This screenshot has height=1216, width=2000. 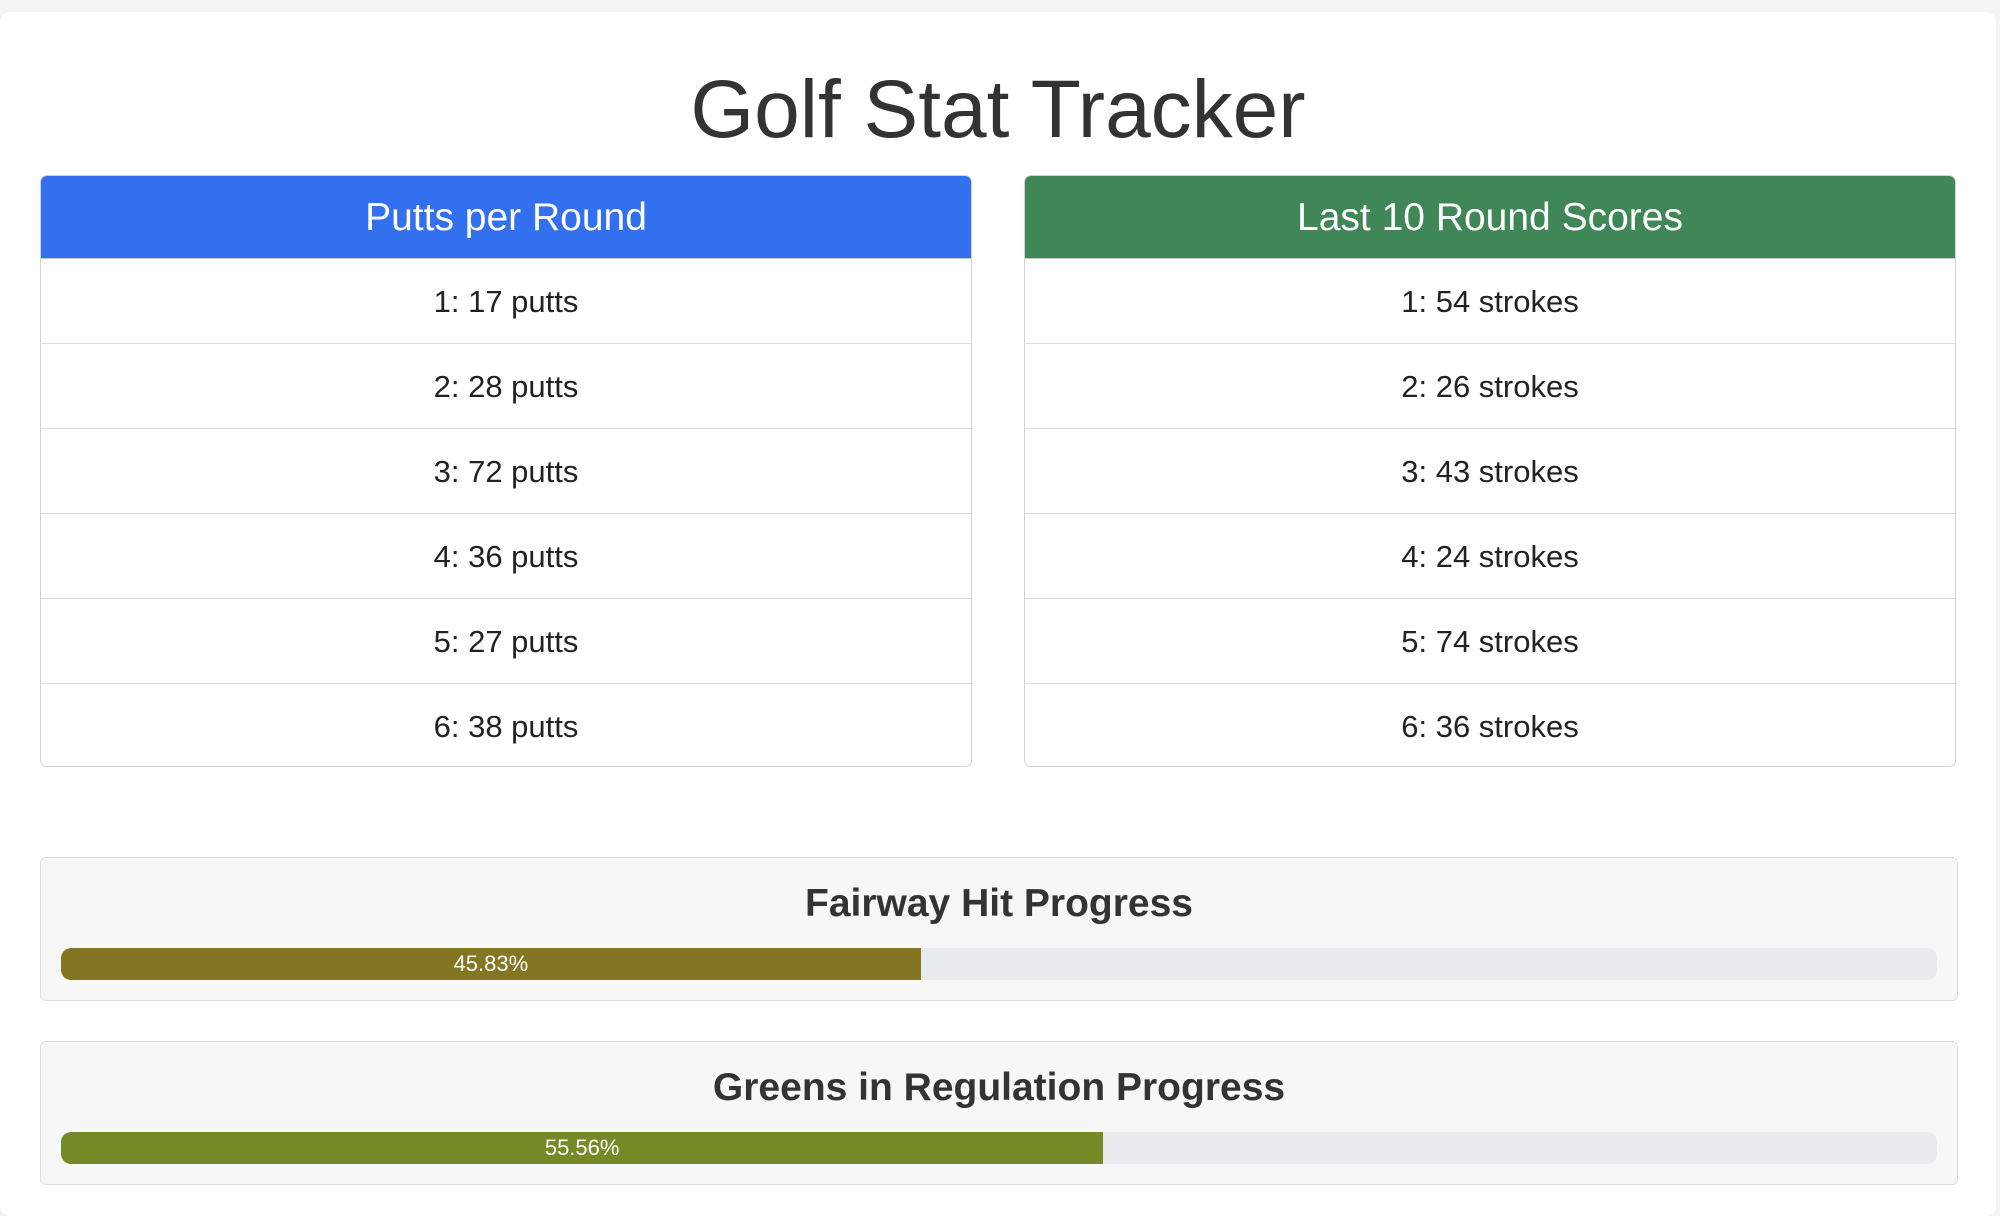 What do you see at coordinates (999, 929) in the screenshot?
I see `fairway-progress-panel: Fairway Hit Progress 45.83%` at bounding box center [999, 929].